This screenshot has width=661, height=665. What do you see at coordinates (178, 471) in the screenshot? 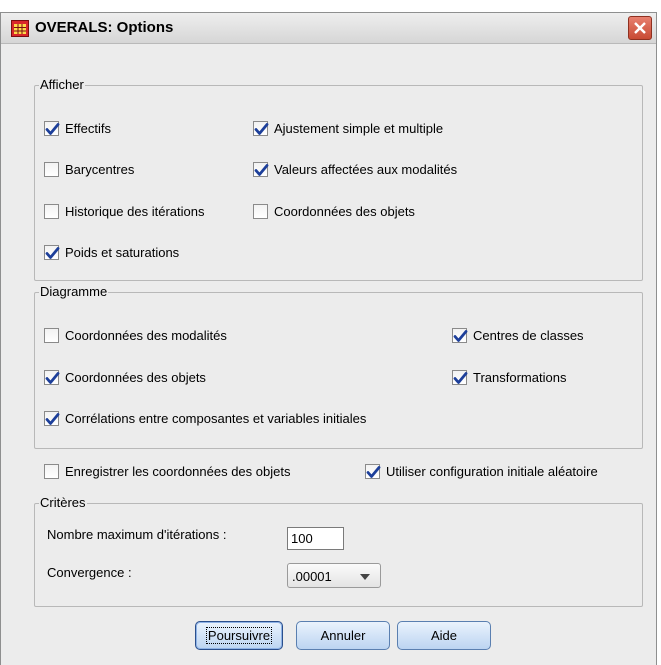
I see `checkbox-label: Enregistrer les coordonnées des objets` at bounding box center [178, 471].